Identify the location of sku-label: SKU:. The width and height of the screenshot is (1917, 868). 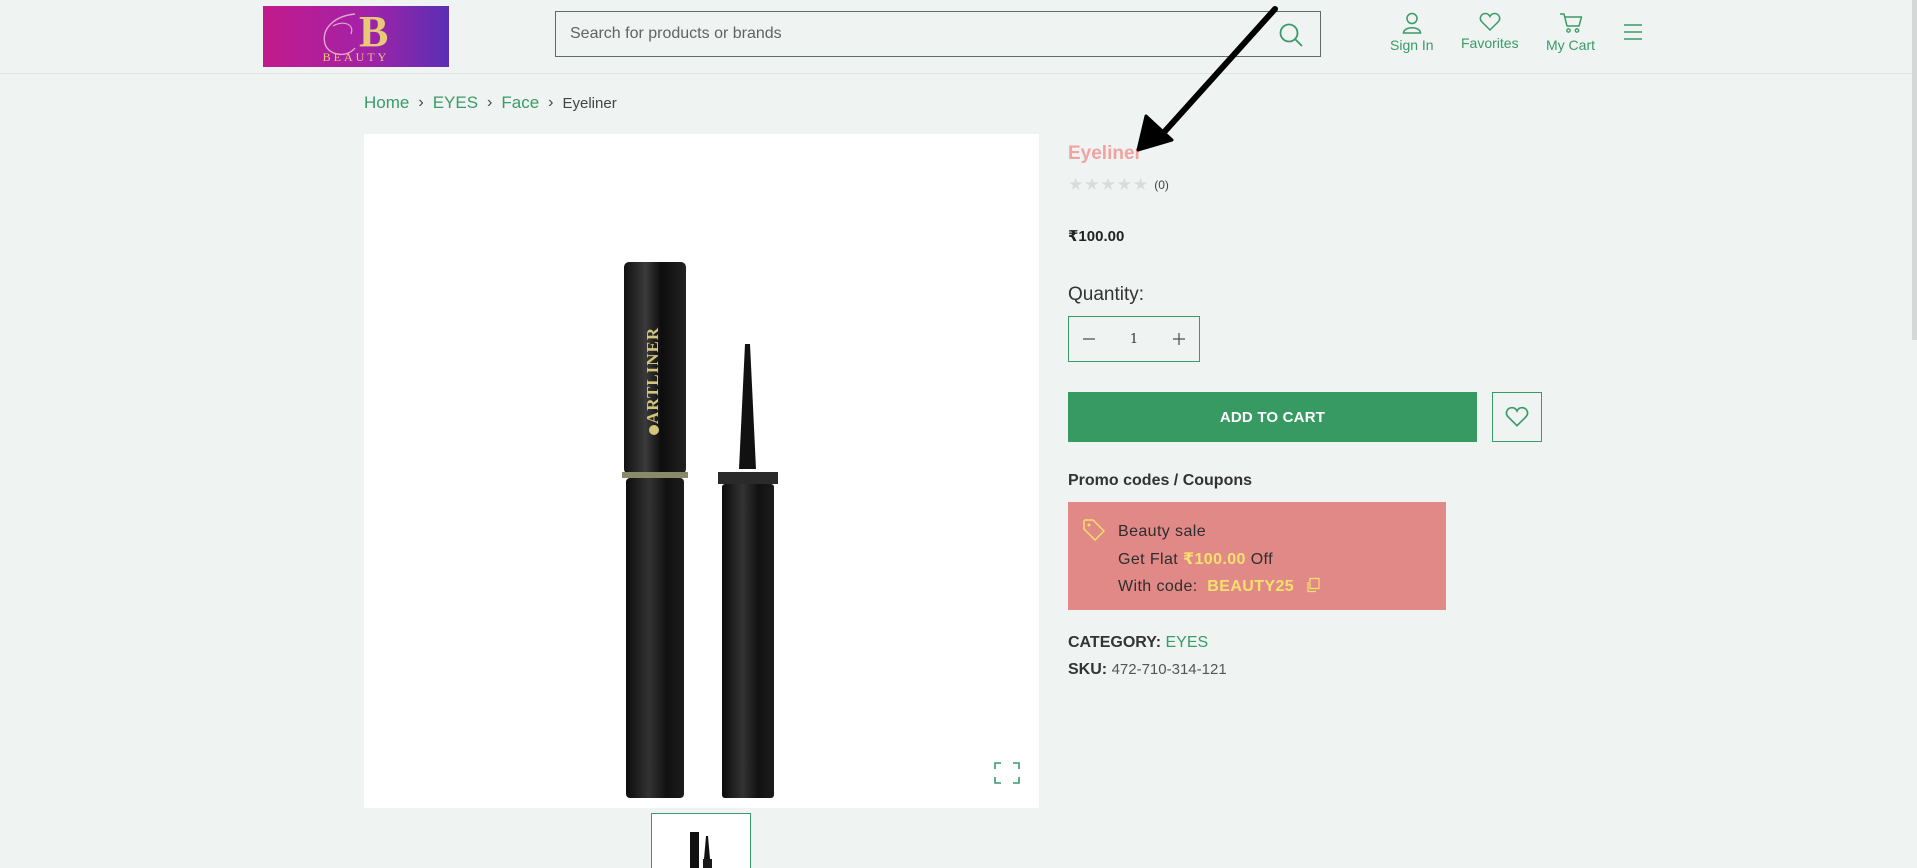
(1088, 669).